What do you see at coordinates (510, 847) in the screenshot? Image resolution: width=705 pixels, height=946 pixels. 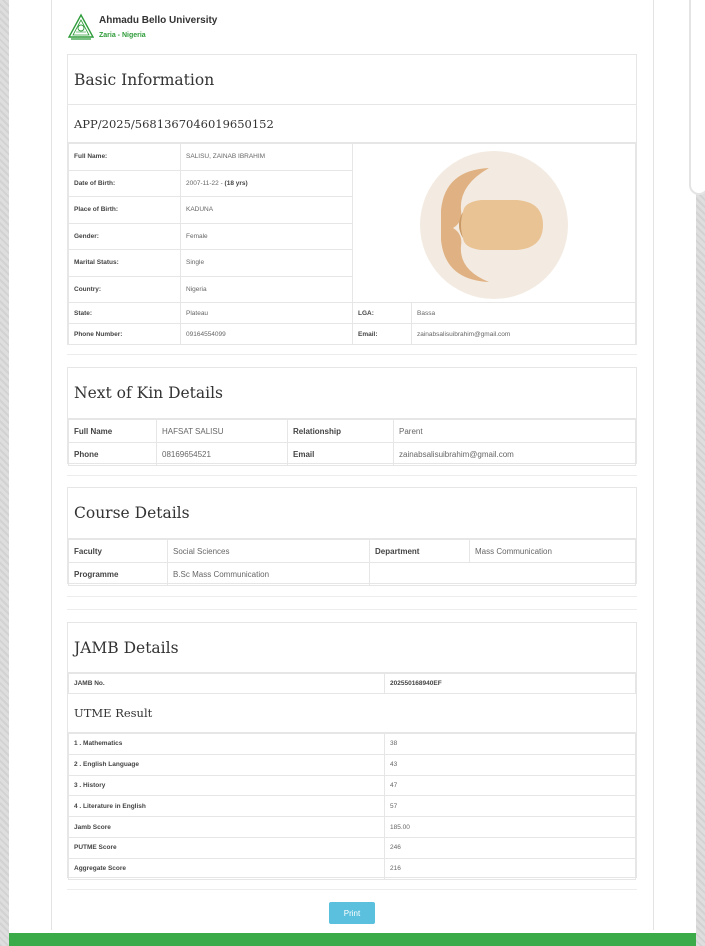 I see `putme-score-value: 246` at bounding box center [510, 847].